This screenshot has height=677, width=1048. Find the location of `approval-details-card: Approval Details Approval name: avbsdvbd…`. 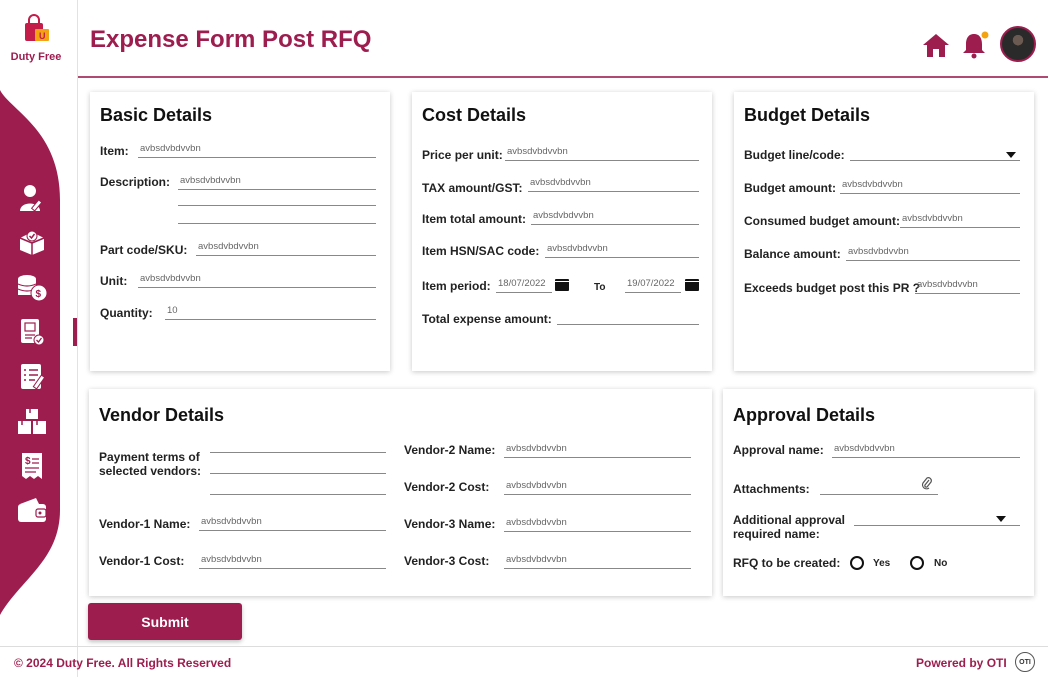

approval-details-card: Approval Details Approval name: avbsdvbd… is located at coordinates (878, 492).